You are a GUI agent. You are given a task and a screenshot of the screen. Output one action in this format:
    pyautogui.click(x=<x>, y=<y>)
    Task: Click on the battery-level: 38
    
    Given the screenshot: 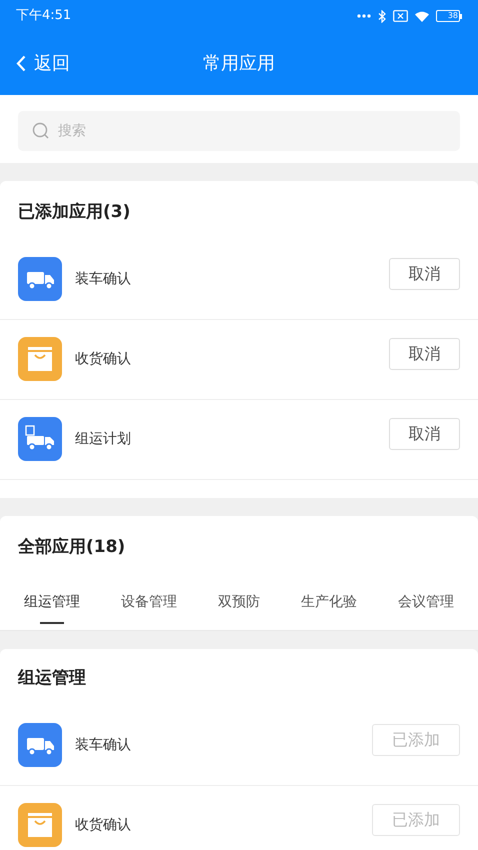 What is the action you would take?
    pyautogui.click(x=453, y=16)
    